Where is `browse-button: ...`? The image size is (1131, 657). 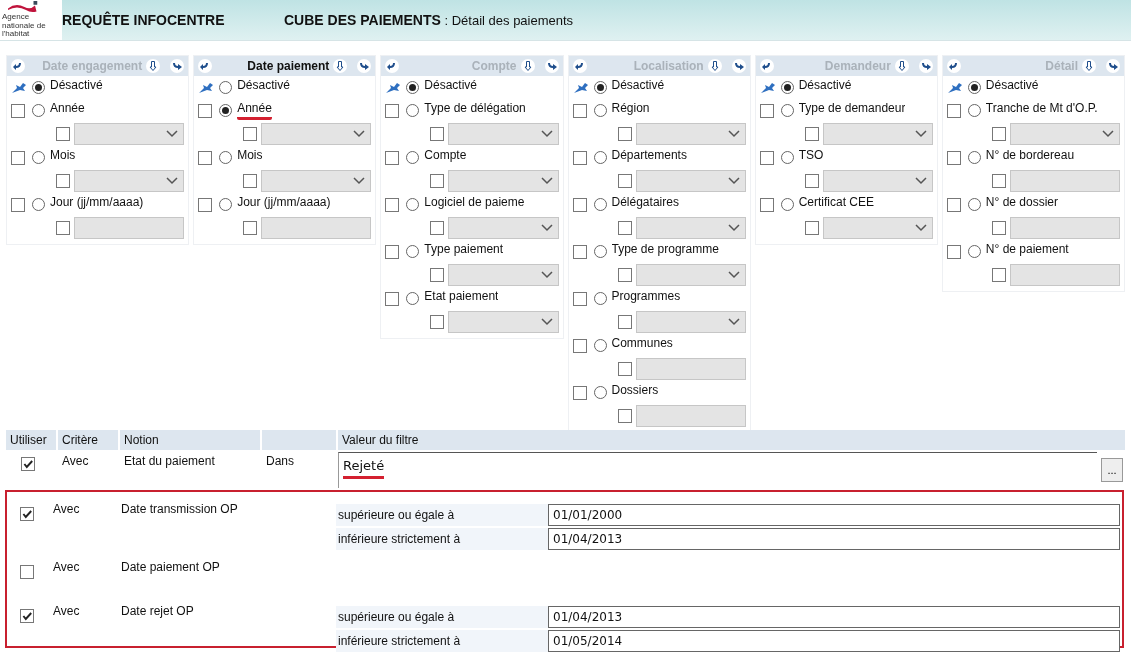
browse-button: ... is located at coordinates (1112, 470).